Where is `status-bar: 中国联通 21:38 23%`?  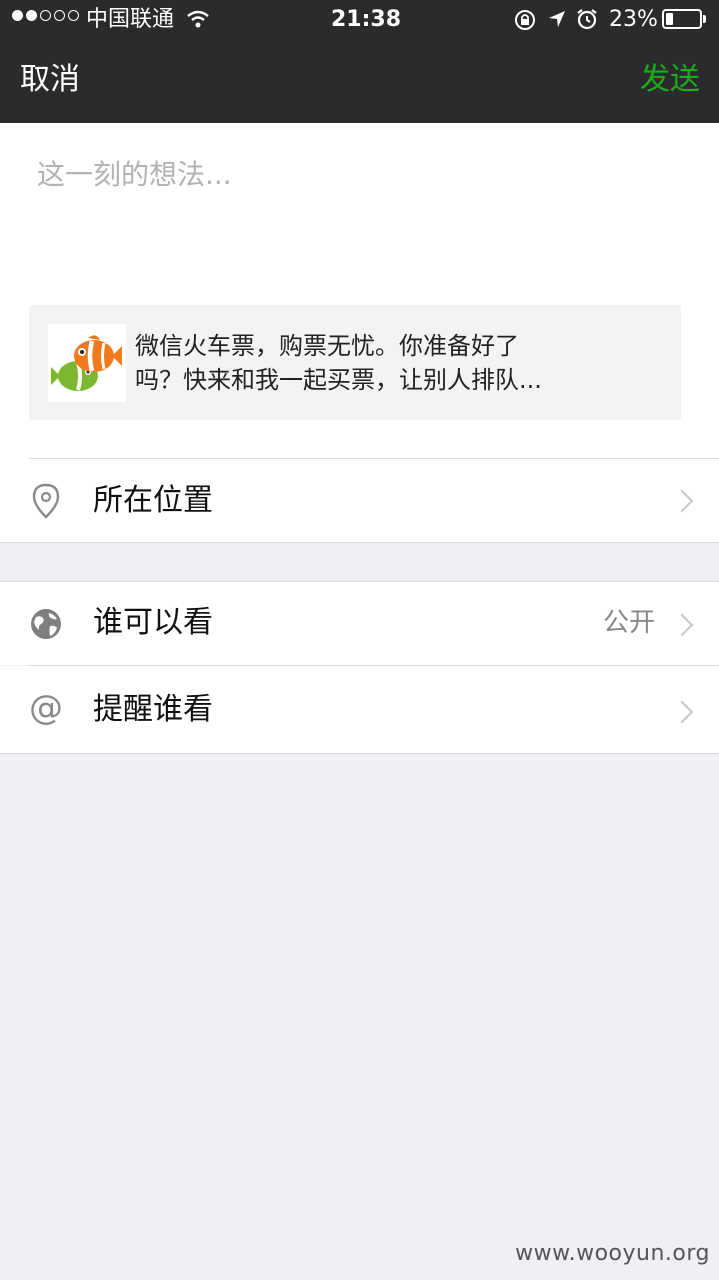
status-bar: 中国联通 21:38 23% is located at coordinates (359, 20).